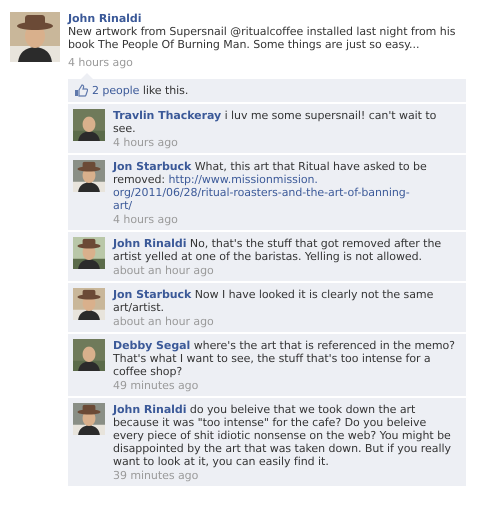 This screenshot has width=478, height=512. I want to click on comment-text: John Rinaldi do you beleive that we took down the art because it was "too intense" for the cafe? Do you beleive every piece of shit idiotic nonsense on the web? You might be disappointed by the art that was taken down. But if you really want to look at it, you can easily find it., so click(282, 435).